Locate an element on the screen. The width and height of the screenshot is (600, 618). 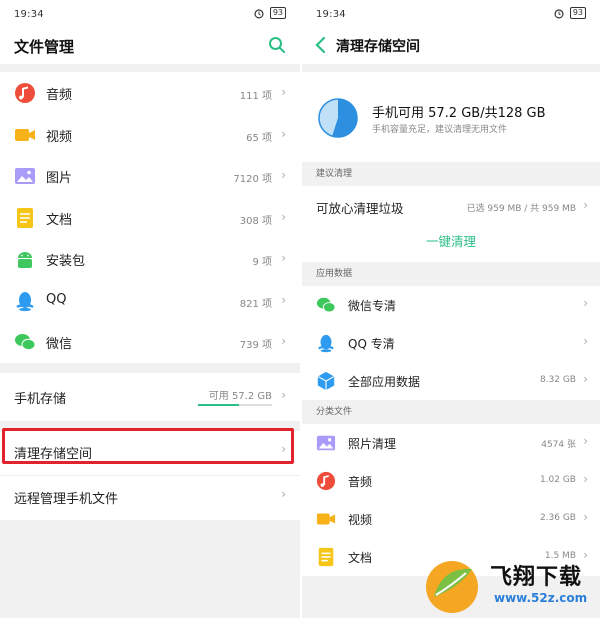
category-qq: QQ 821 项 › is located at coordinates (150, 300).